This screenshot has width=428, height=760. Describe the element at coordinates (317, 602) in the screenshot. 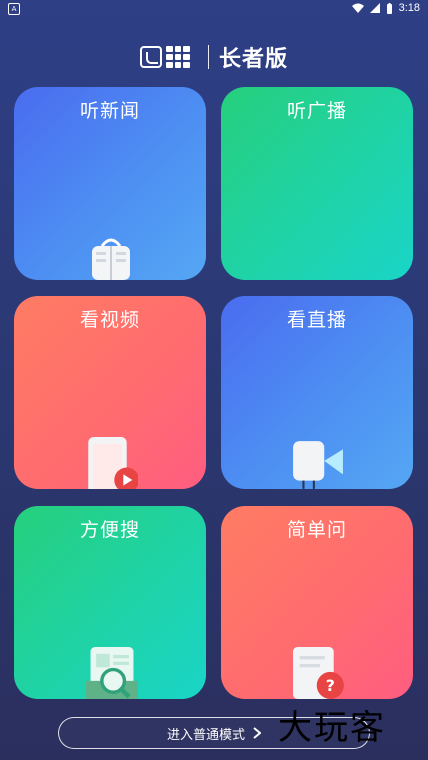

I see `tile-simple-ask: 简单问 ?` at that location.